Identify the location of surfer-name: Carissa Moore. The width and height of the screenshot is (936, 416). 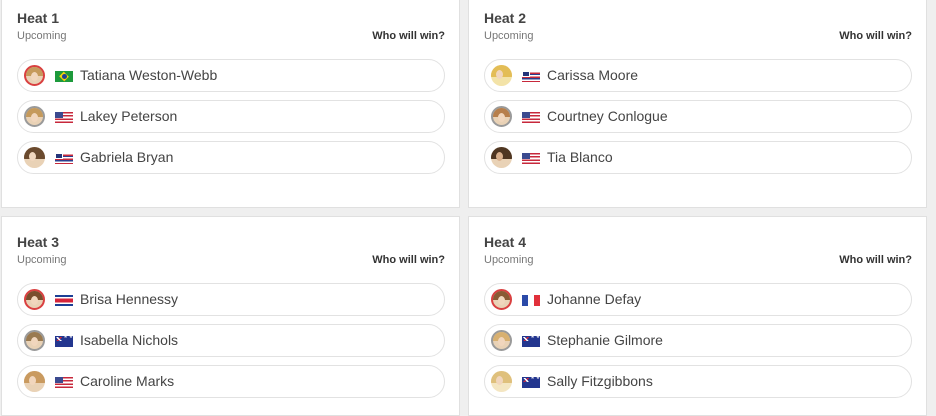
(593, 75).